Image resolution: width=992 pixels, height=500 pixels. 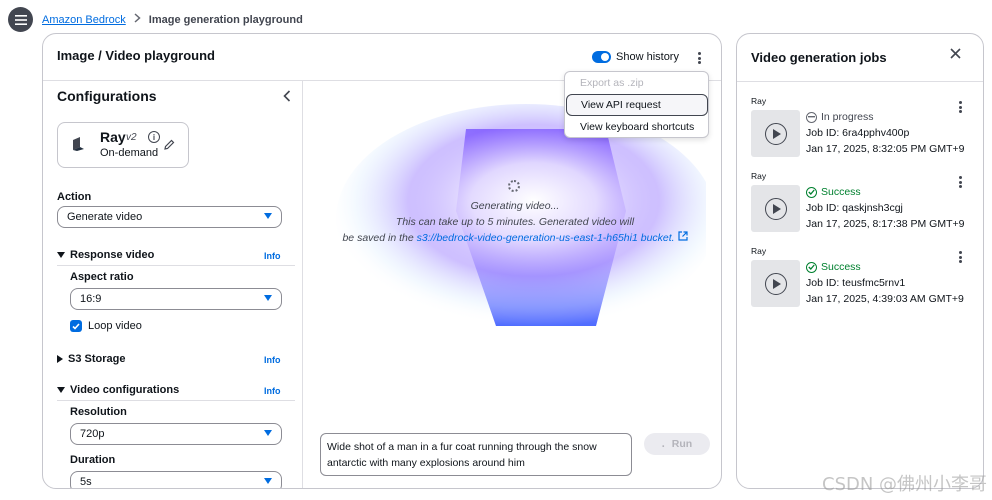 I want to click on job-status: In progress, so click(x=840, y=117).